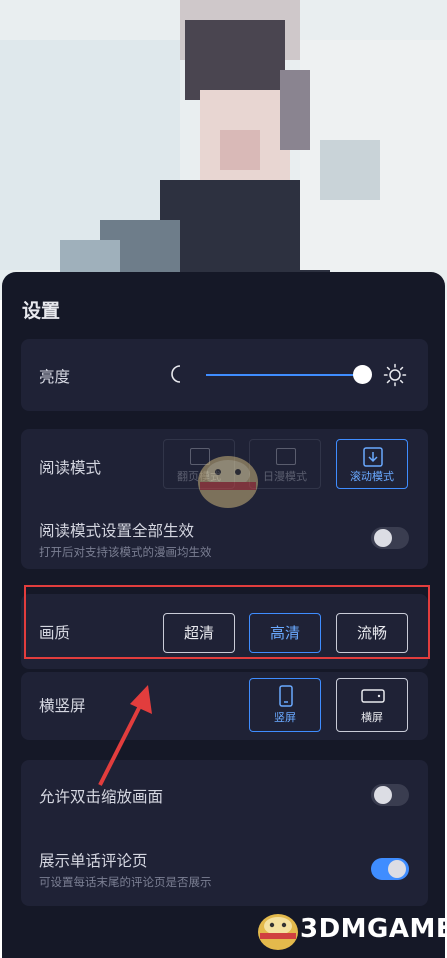 Image resolution: width=447 pixels, height=958 pixels. I want to click on brightness-card: 亮度, so click(224, 375).